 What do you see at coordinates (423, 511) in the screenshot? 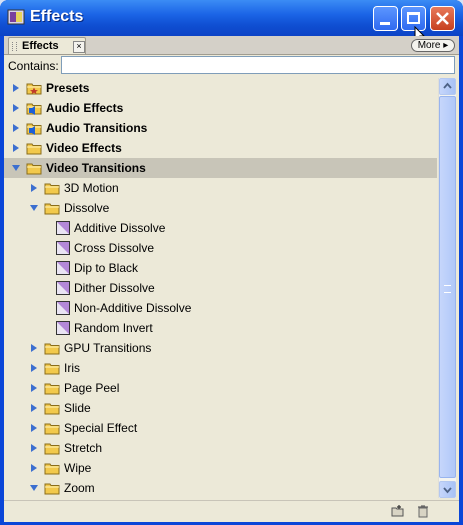
I see `trash-icon` at bounding box center [423, 511].